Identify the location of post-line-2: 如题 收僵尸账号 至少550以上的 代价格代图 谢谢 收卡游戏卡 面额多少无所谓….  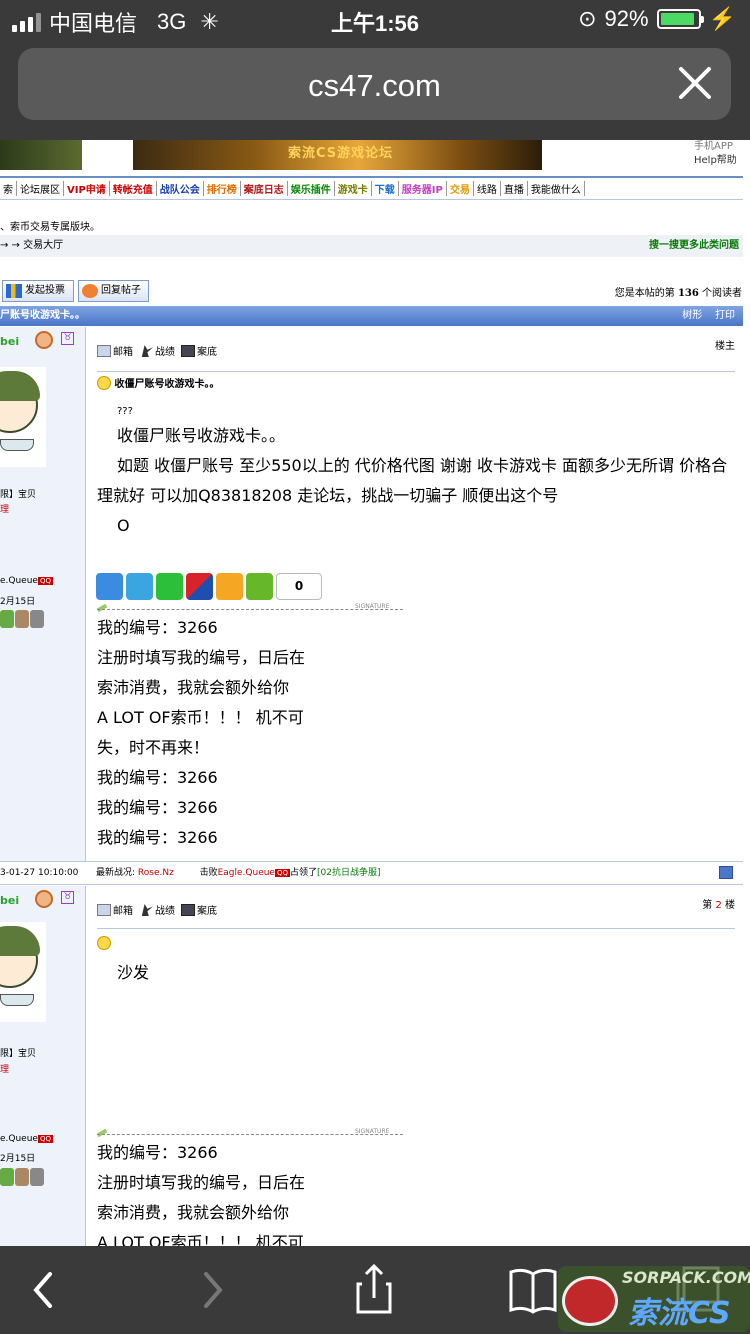
(412, 480).